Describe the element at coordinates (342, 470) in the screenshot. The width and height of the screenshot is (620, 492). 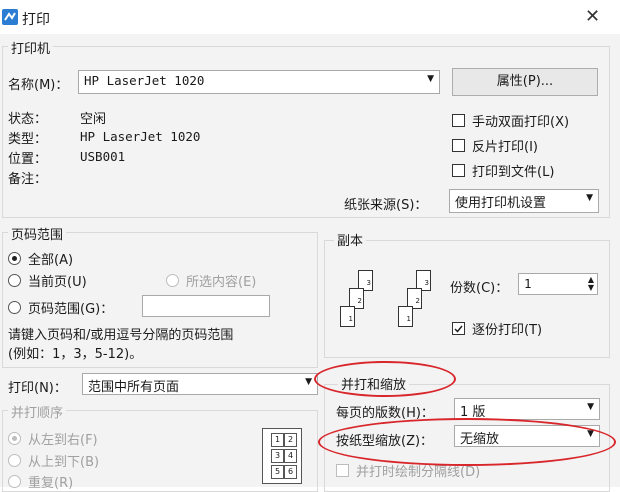
I see `draw-border-checkbox` at that location.